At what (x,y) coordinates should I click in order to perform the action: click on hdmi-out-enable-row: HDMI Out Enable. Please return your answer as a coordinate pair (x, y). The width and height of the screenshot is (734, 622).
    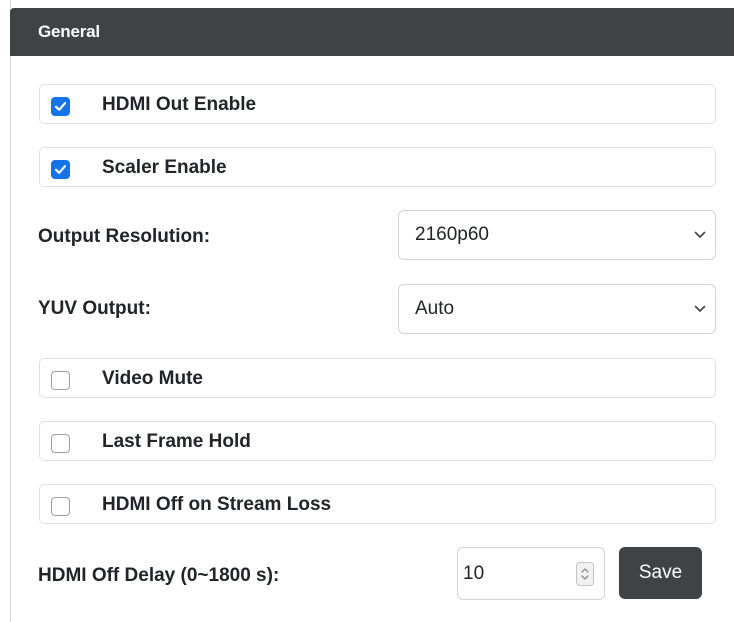
    Looking at the image, I should click on (377, 104).